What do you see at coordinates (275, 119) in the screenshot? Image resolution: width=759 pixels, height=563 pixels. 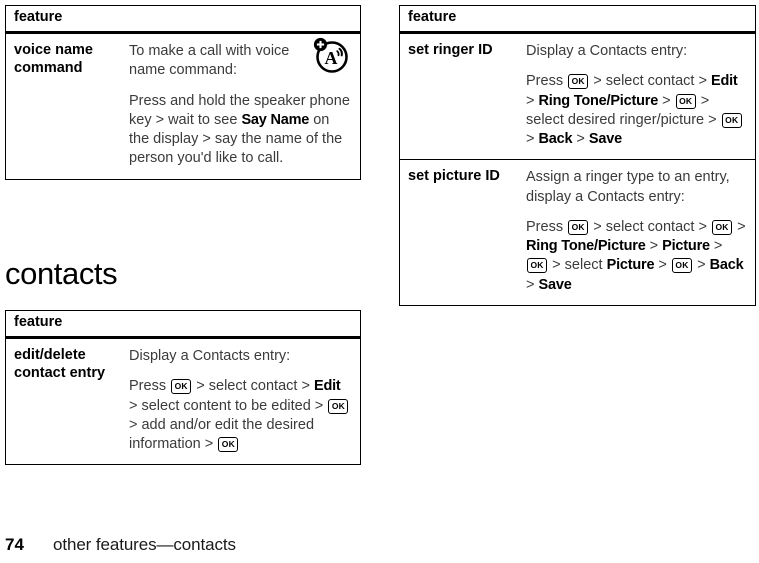 I see `menu-term: Say Name` at bounding box center [275, 119].